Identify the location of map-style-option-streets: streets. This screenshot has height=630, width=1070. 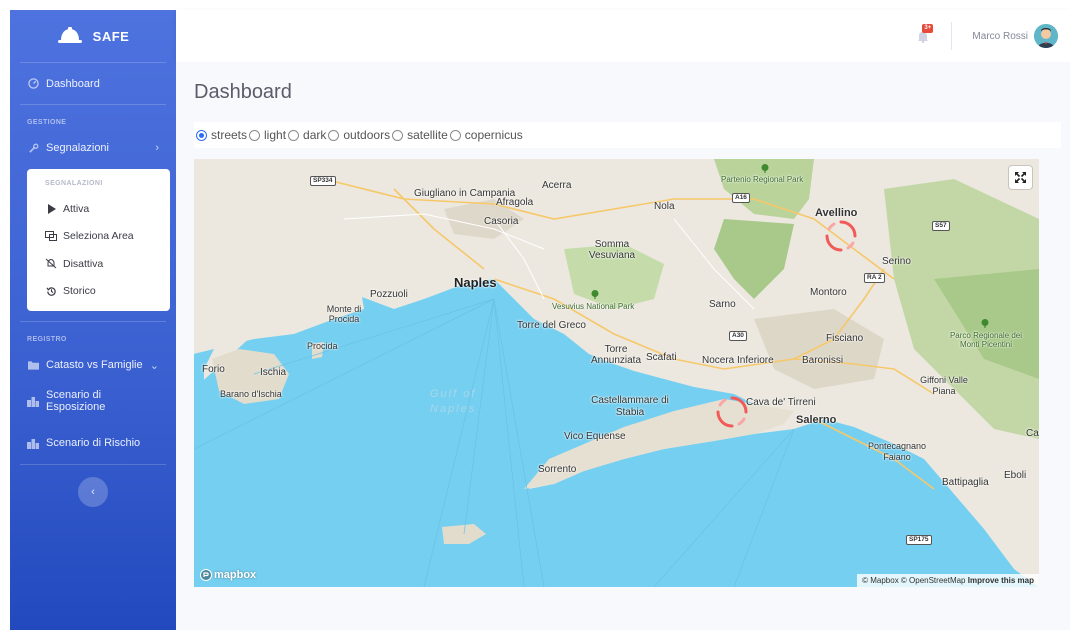
(221, 135).